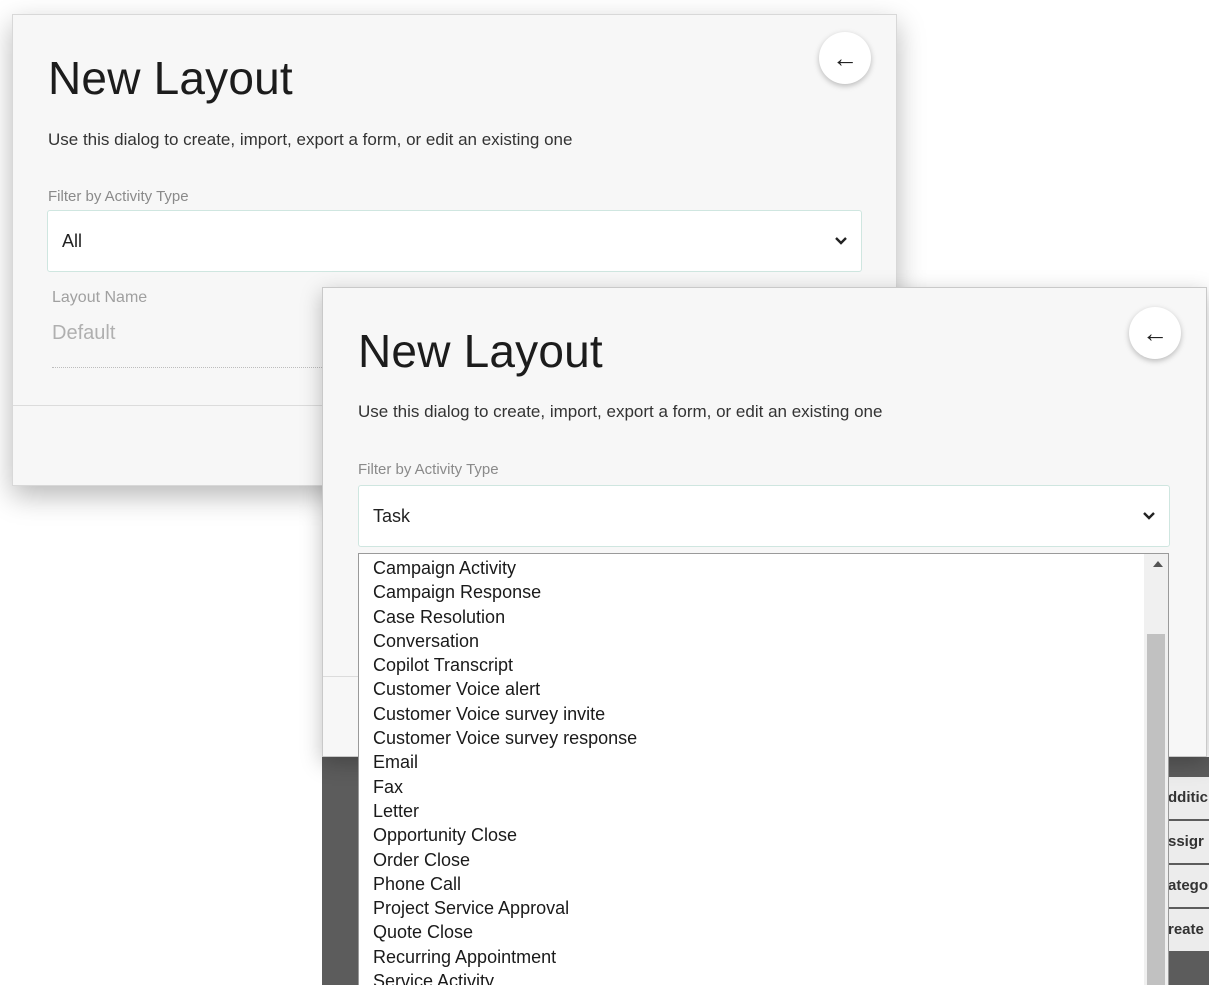 This screenshot has width=1209, height=985. What do you see at coordinates (505, 762) in the screenshot?
I see `dropdown-option: Email` at bounding box center [505, 762].